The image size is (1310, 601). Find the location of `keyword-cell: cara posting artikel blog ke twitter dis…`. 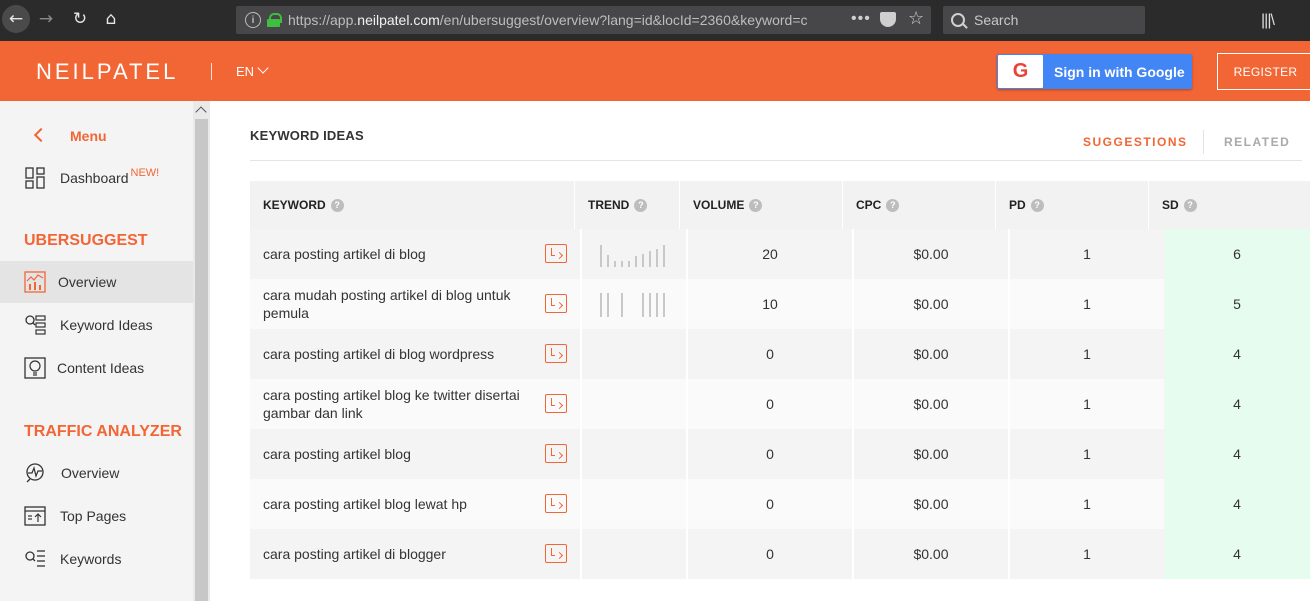

keyword-cell: cara posting artikel blog ke twitter dis… is located at coordinates (403, 404).